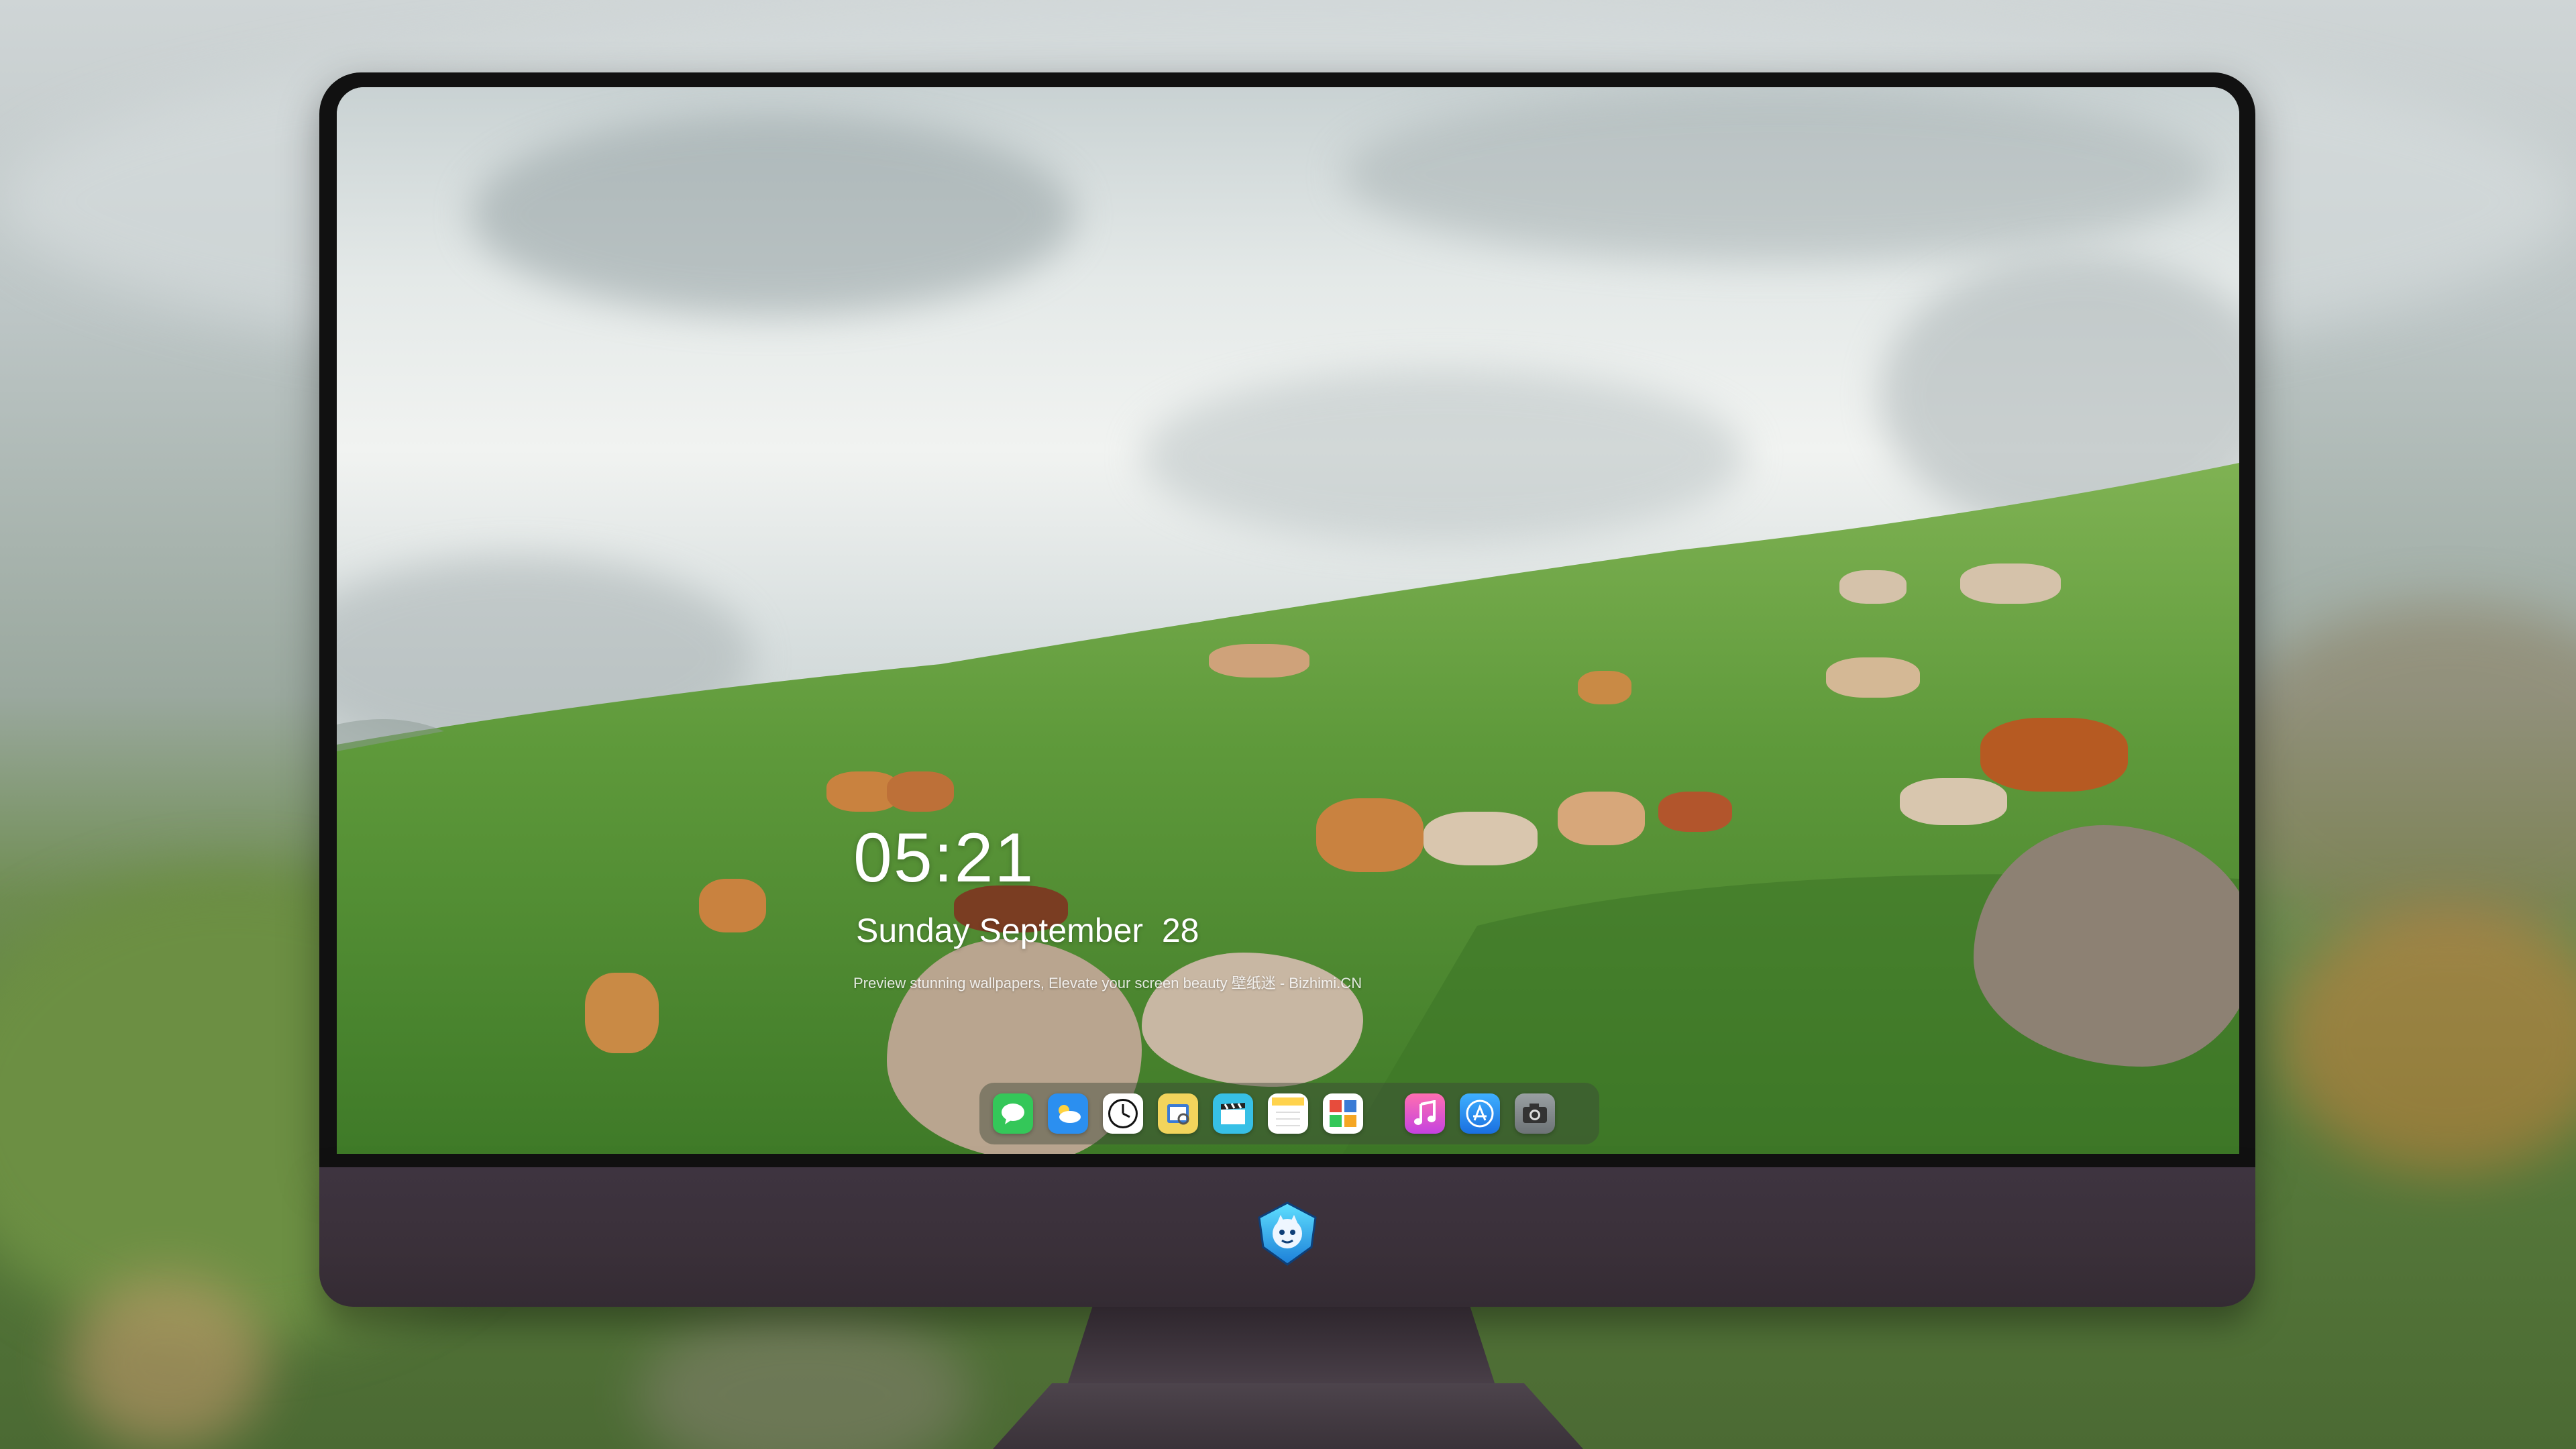  What do you see at coordinates (1343, 1113) in the screenshot?
I see `photo-booth-icon` at bounding box center [1343, 1113].